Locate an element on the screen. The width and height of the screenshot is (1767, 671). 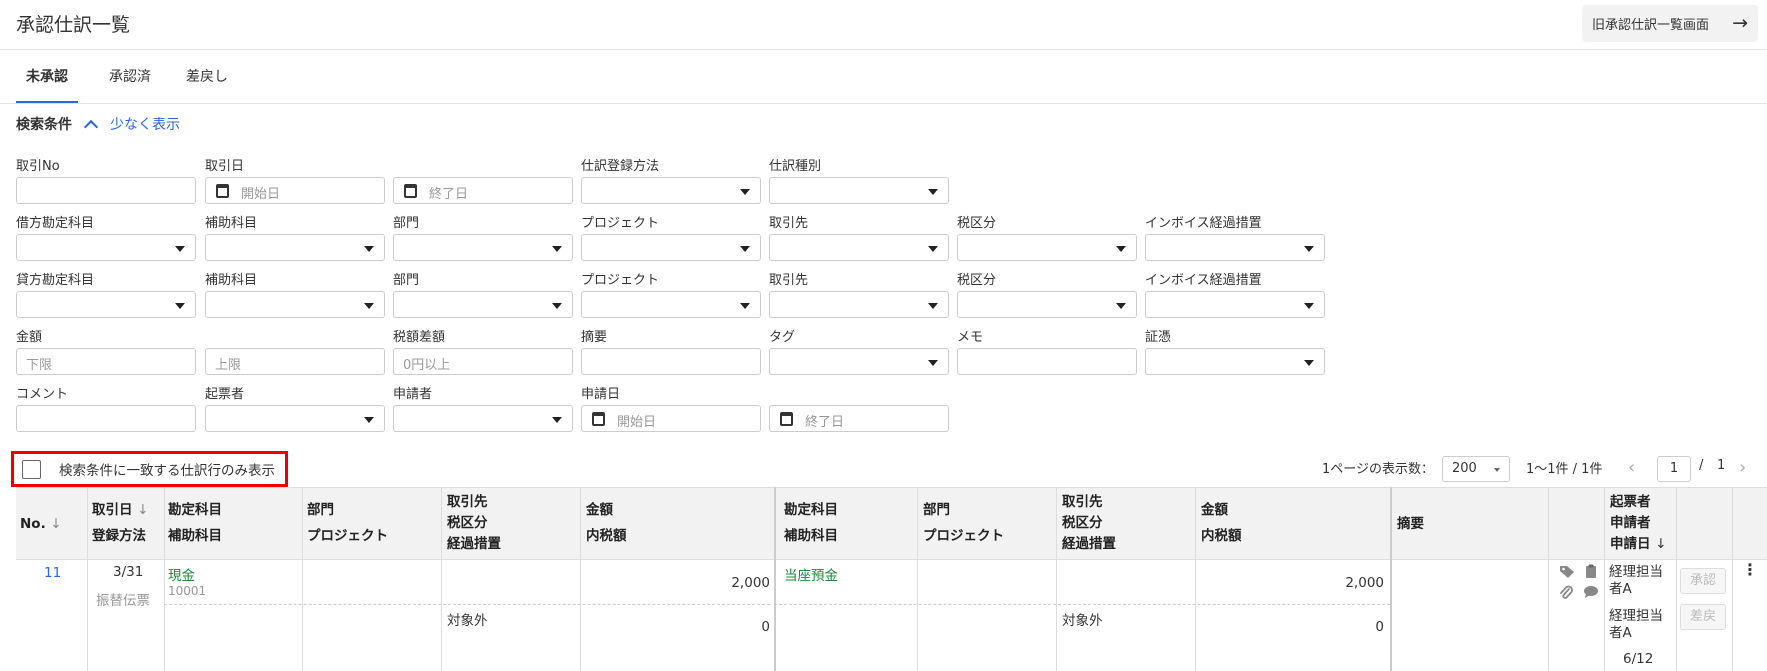
approve-button: 承認 is located at coordinates (1703, 581).